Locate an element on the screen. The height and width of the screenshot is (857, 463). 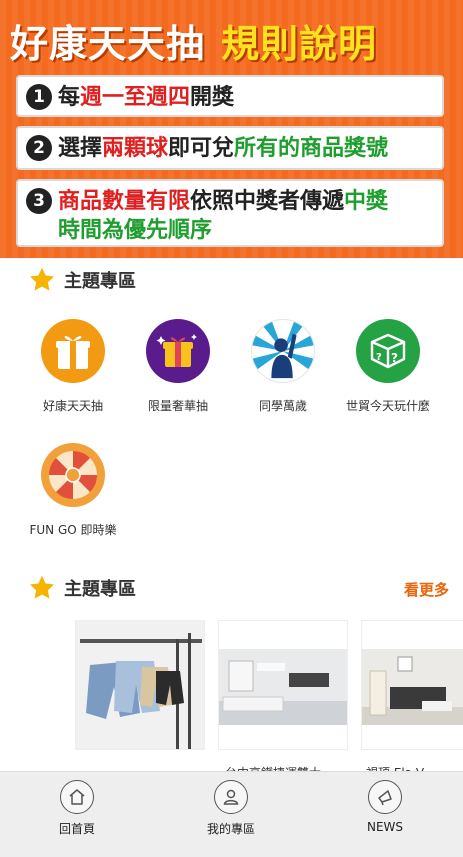
section-header-themes: 主題專區 is located at coordinates (82, 280).